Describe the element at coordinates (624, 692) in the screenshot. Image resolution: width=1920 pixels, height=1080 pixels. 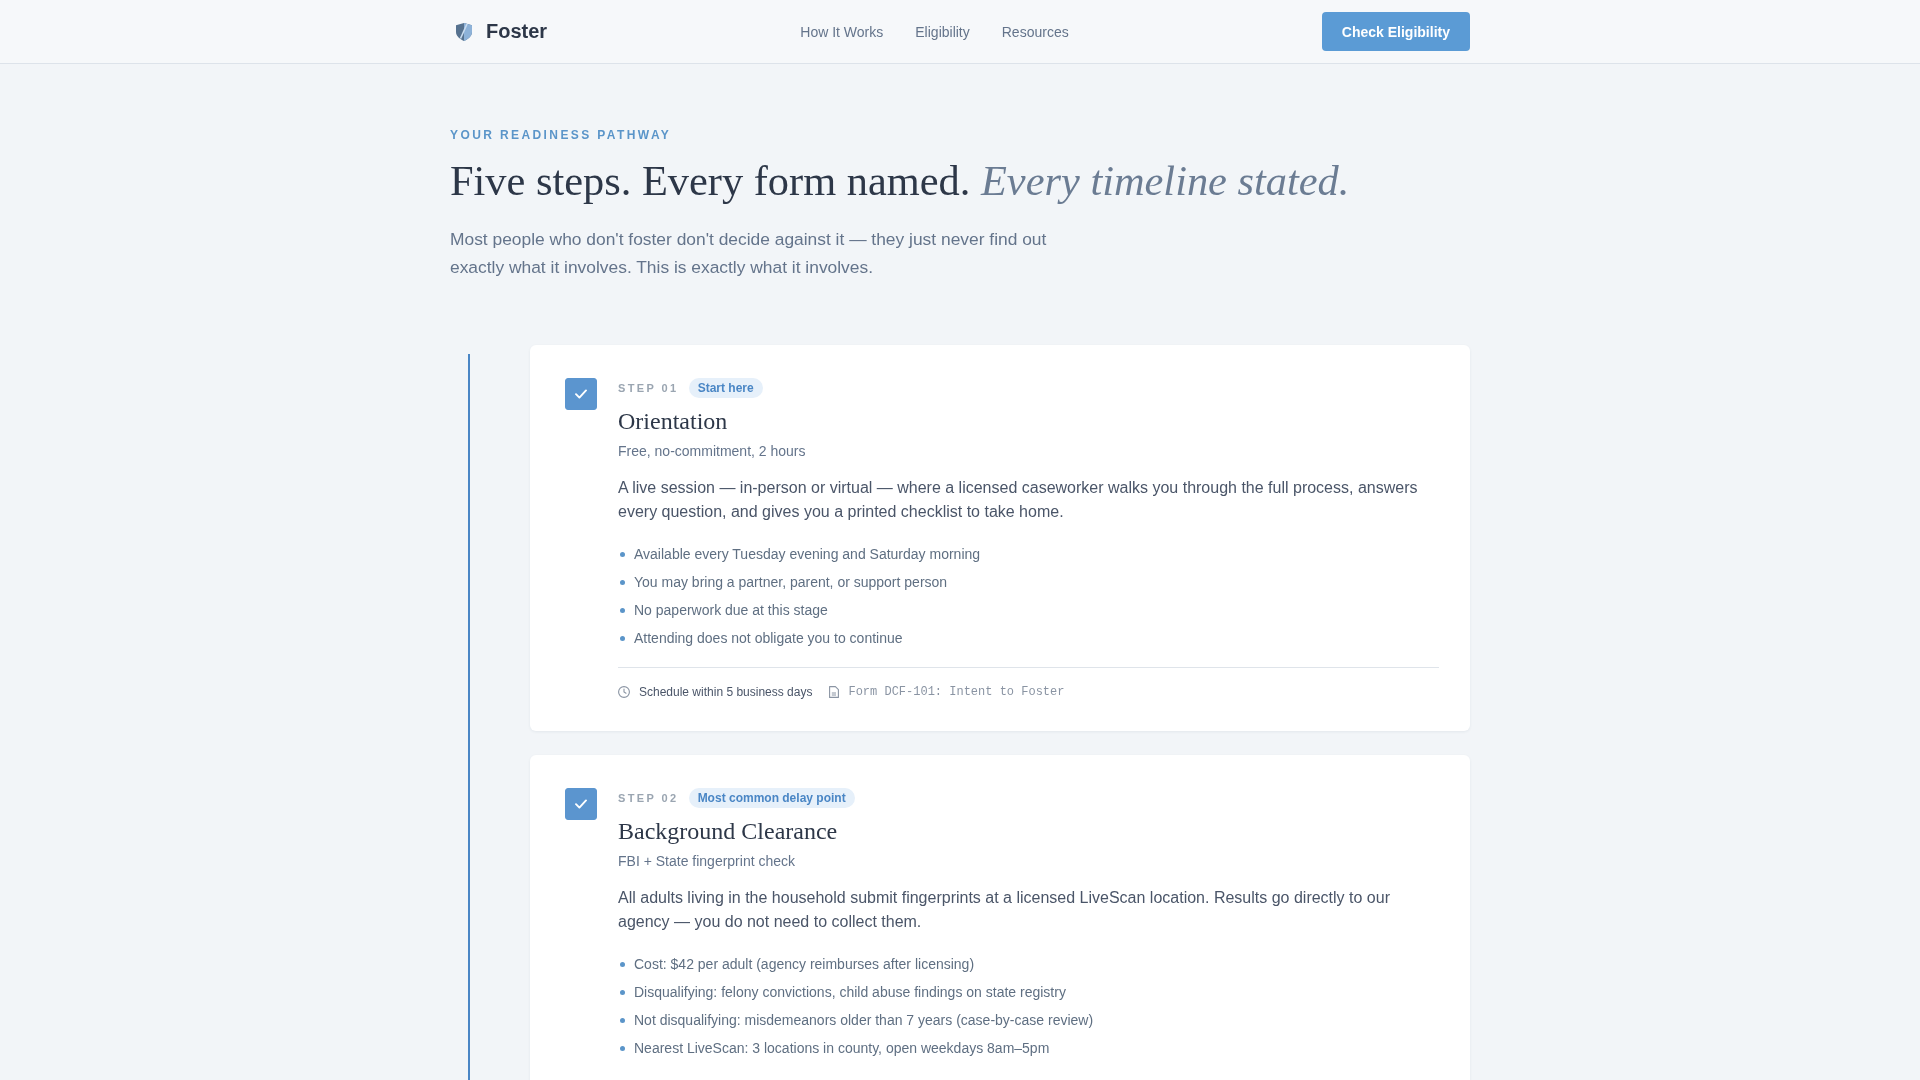
I see `clock-icon` at that location.